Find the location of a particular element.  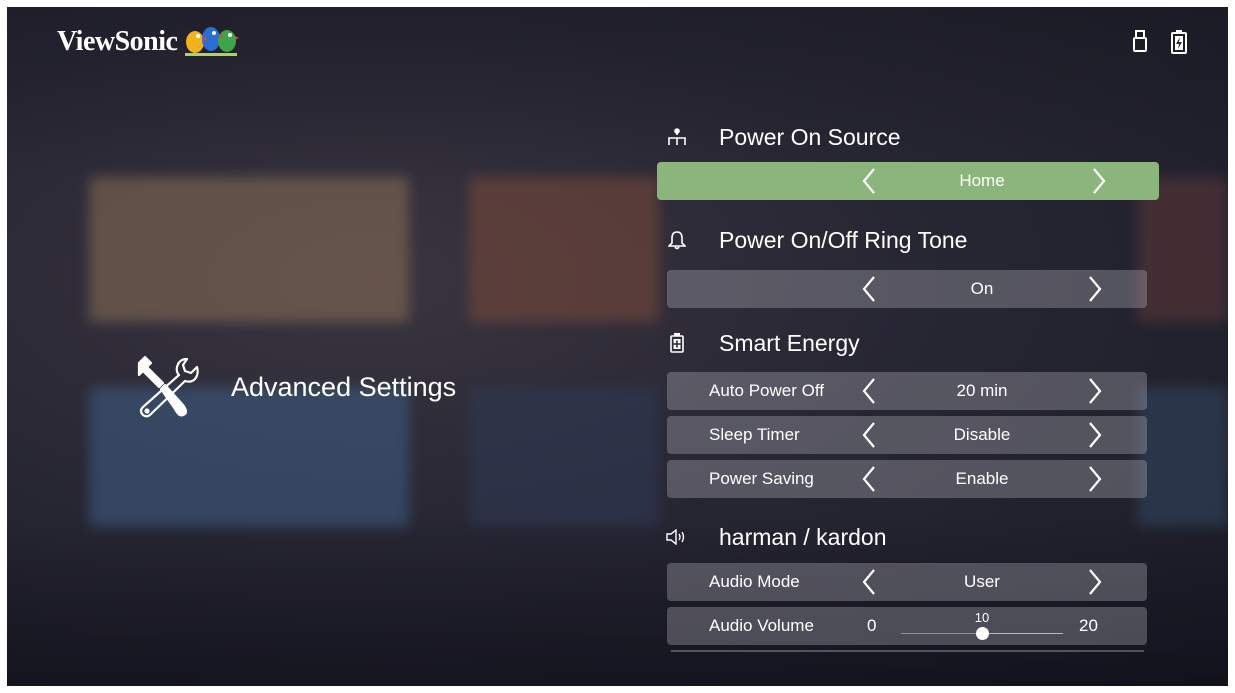

ring-tone-value: On is located at coordinates (982, 288).